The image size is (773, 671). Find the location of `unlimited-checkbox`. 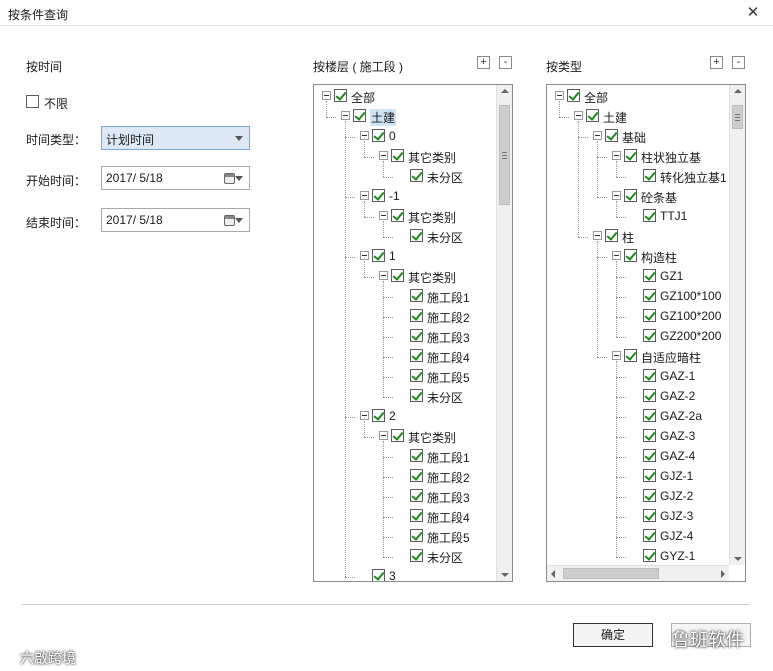

unlimited-checkbox is located at coordinates (32, 101).